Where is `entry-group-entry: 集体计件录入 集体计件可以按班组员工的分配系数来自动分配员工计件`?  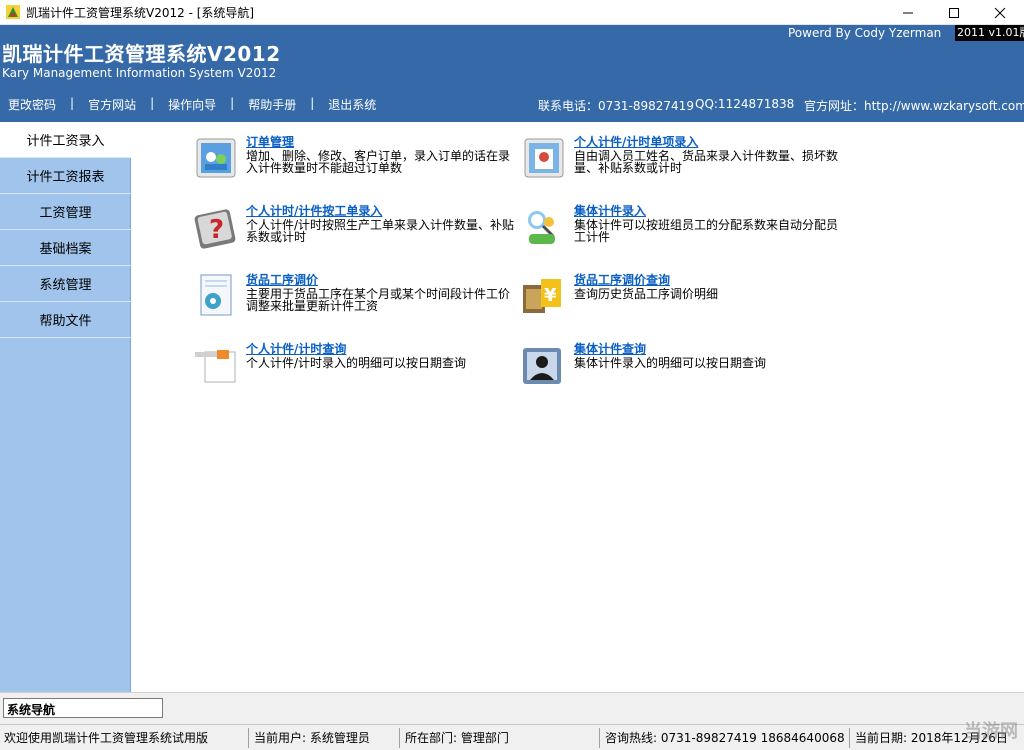 entry-group-entry: 集体计件录入 集体计件可以按班组员工的分配系数来自动分配员工计件 is located at coordinates (684, 232).